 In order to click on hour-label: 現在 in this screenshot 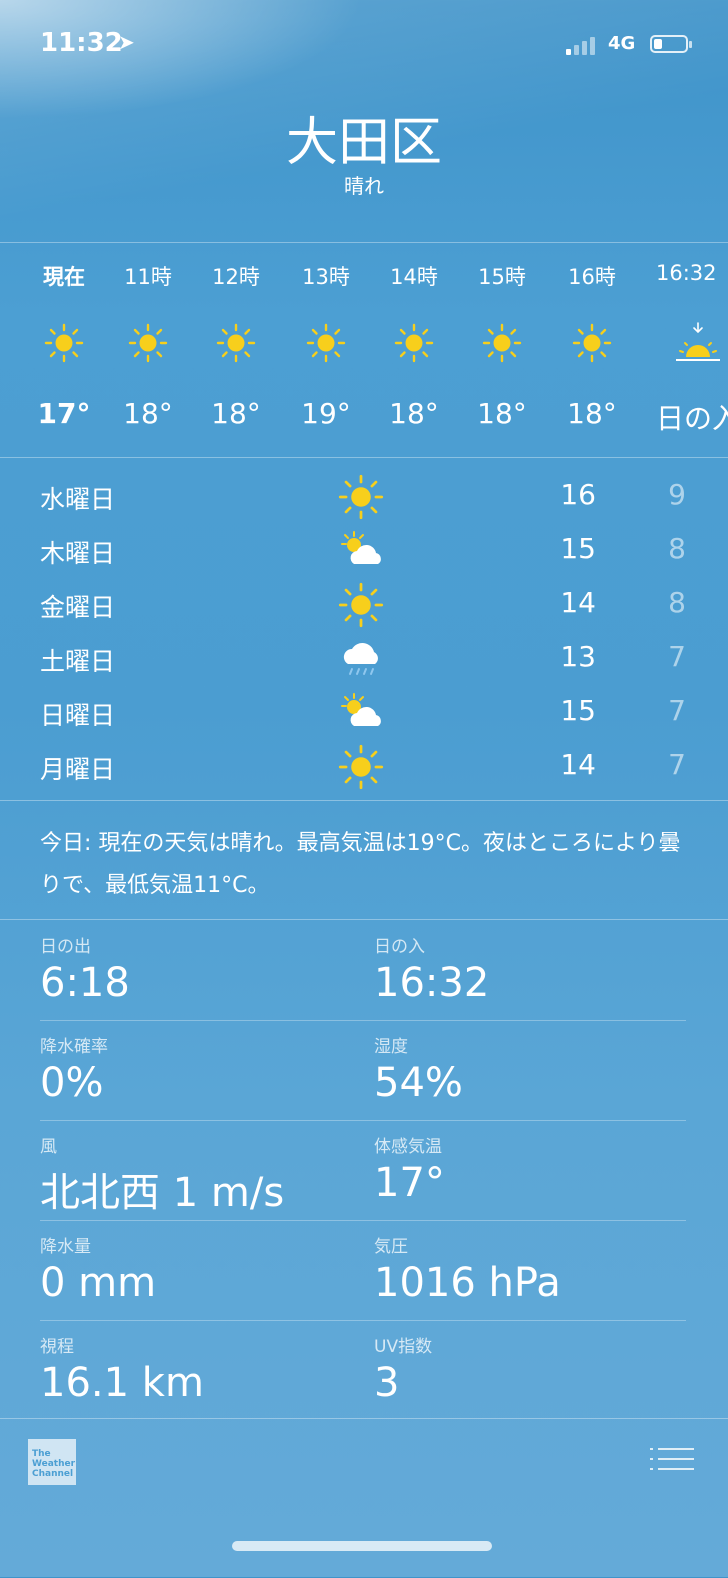, I will do `click(64, 277)`.